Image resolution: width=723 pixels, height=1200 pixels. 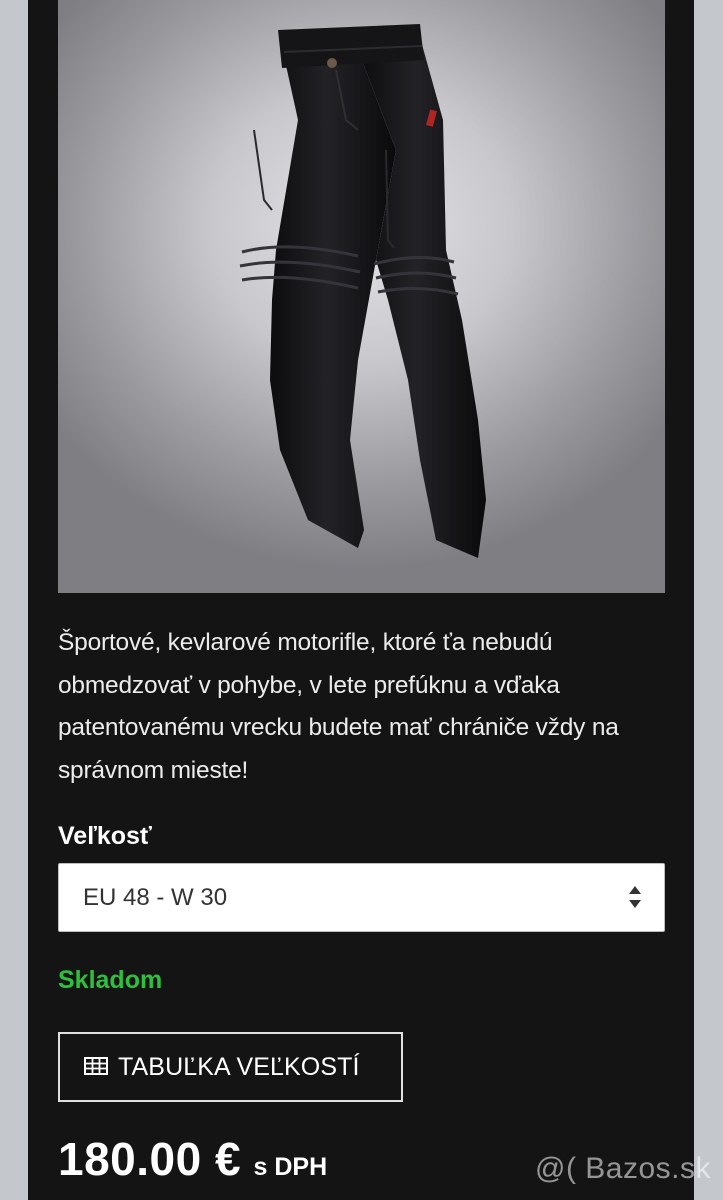 What do you see at coordinates (105, 836) in the screenshot?
I see `size-label: Veľkosť` at bounding box center [105, 836].